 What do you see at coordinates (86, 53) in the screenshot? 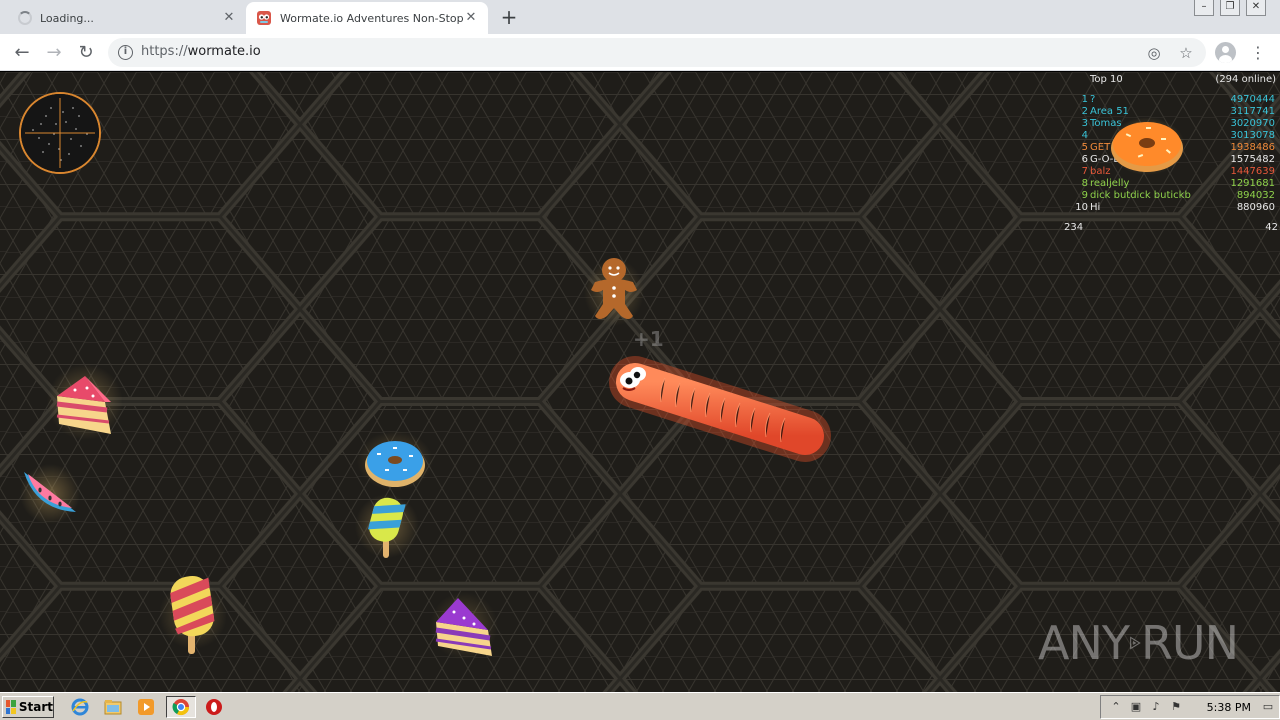
I see `reload-button: ↻` at bounding box center [86, 53].